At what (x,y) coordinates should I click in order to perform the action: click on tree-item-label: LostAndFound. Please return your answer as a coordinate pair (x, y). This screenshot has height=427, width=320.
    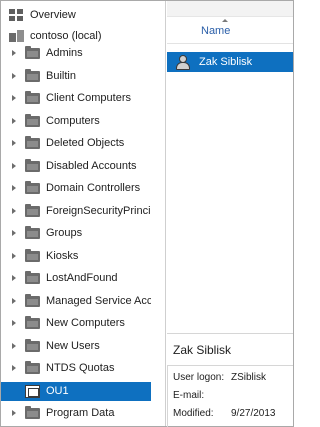
    Looking at the image, I should click on (82, 278).